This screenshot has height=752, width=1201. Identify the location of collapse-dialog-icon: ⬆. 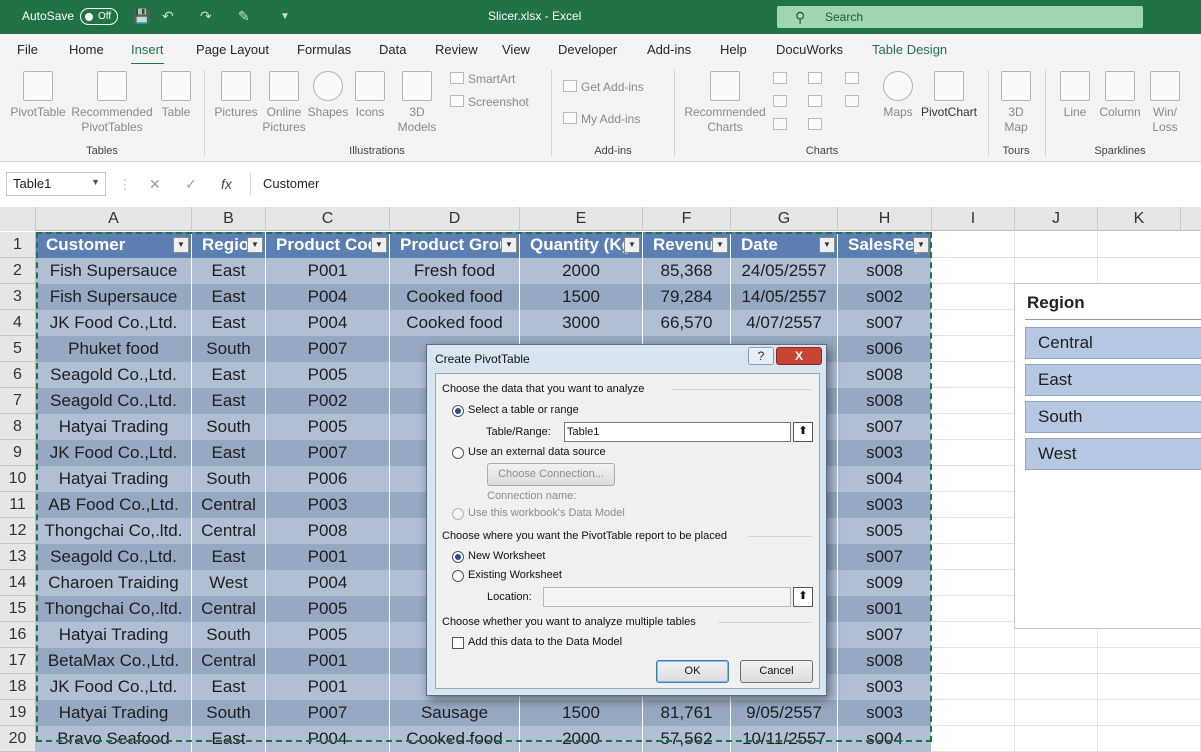
(803, 597).